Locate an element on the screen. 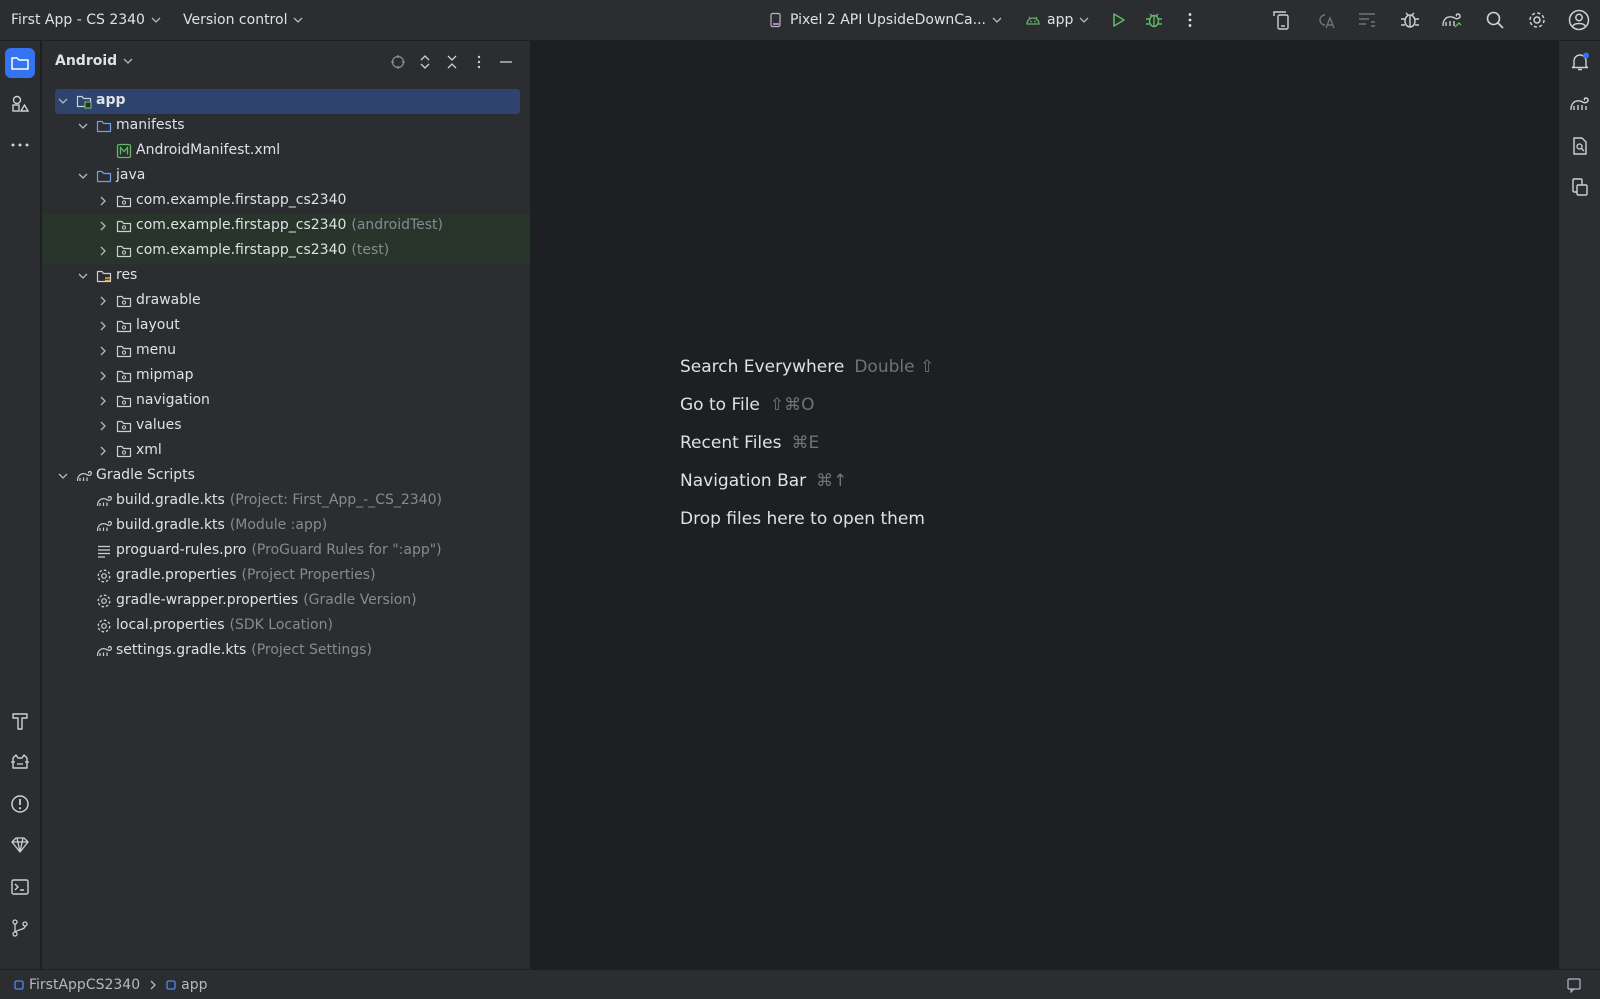  folder-icon is located at coordinates (104, 126).